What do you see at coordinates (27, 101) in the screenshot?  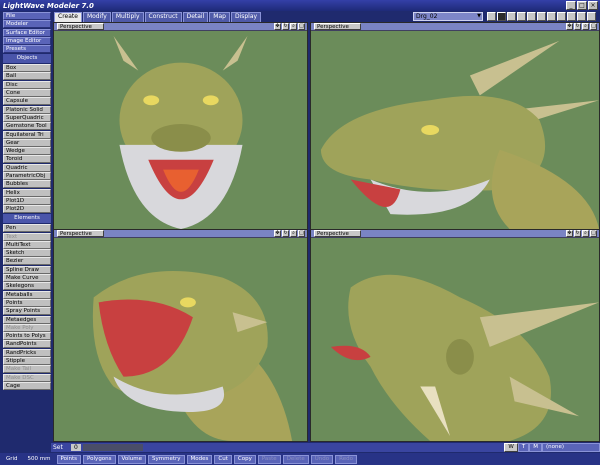 I see `tool-capsule: Capsule` at bounding box center [27, 101].